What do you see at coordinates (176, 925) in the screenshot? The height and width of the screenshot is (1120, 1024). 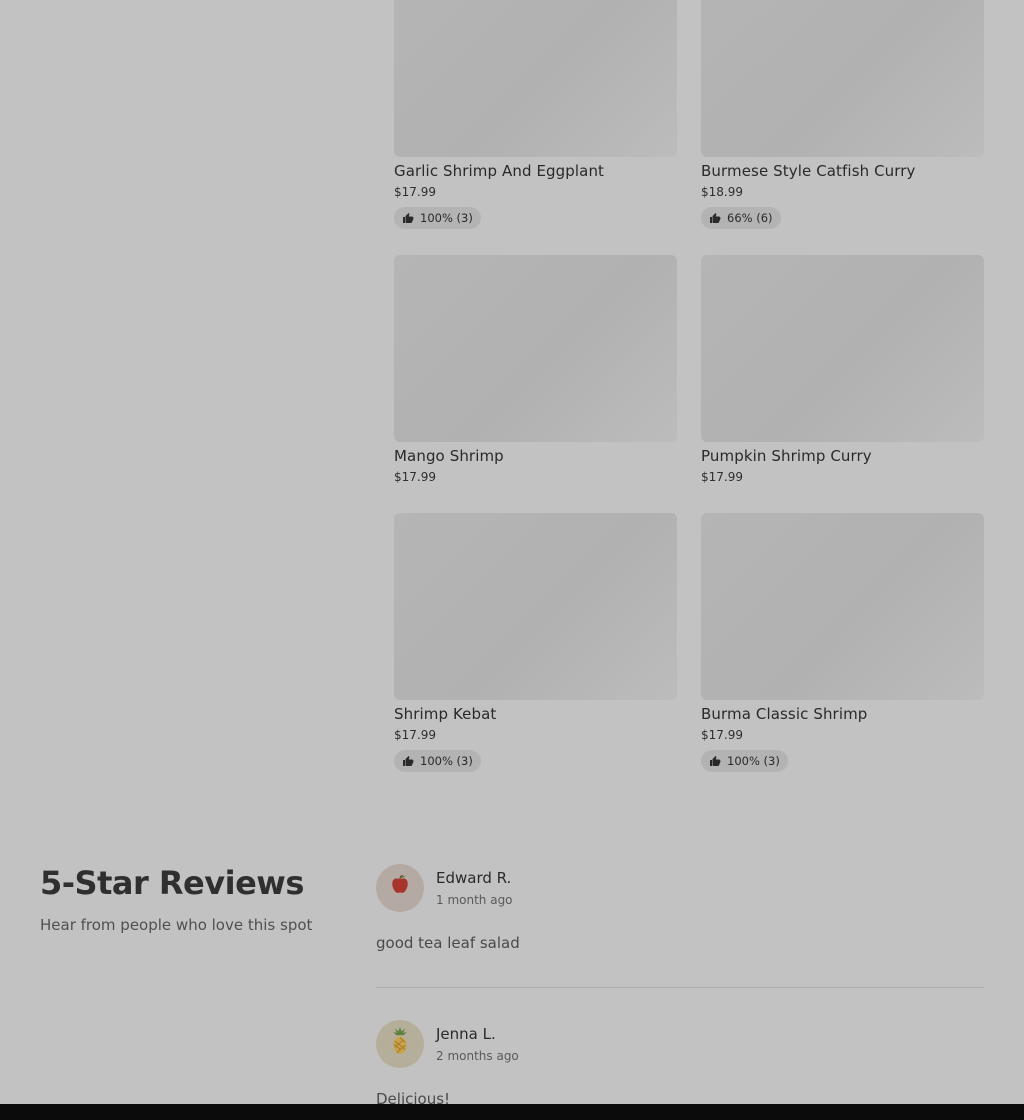 I see `reviews-subtitle: Hear from people who love this spot` at bounding box center [176, 925].